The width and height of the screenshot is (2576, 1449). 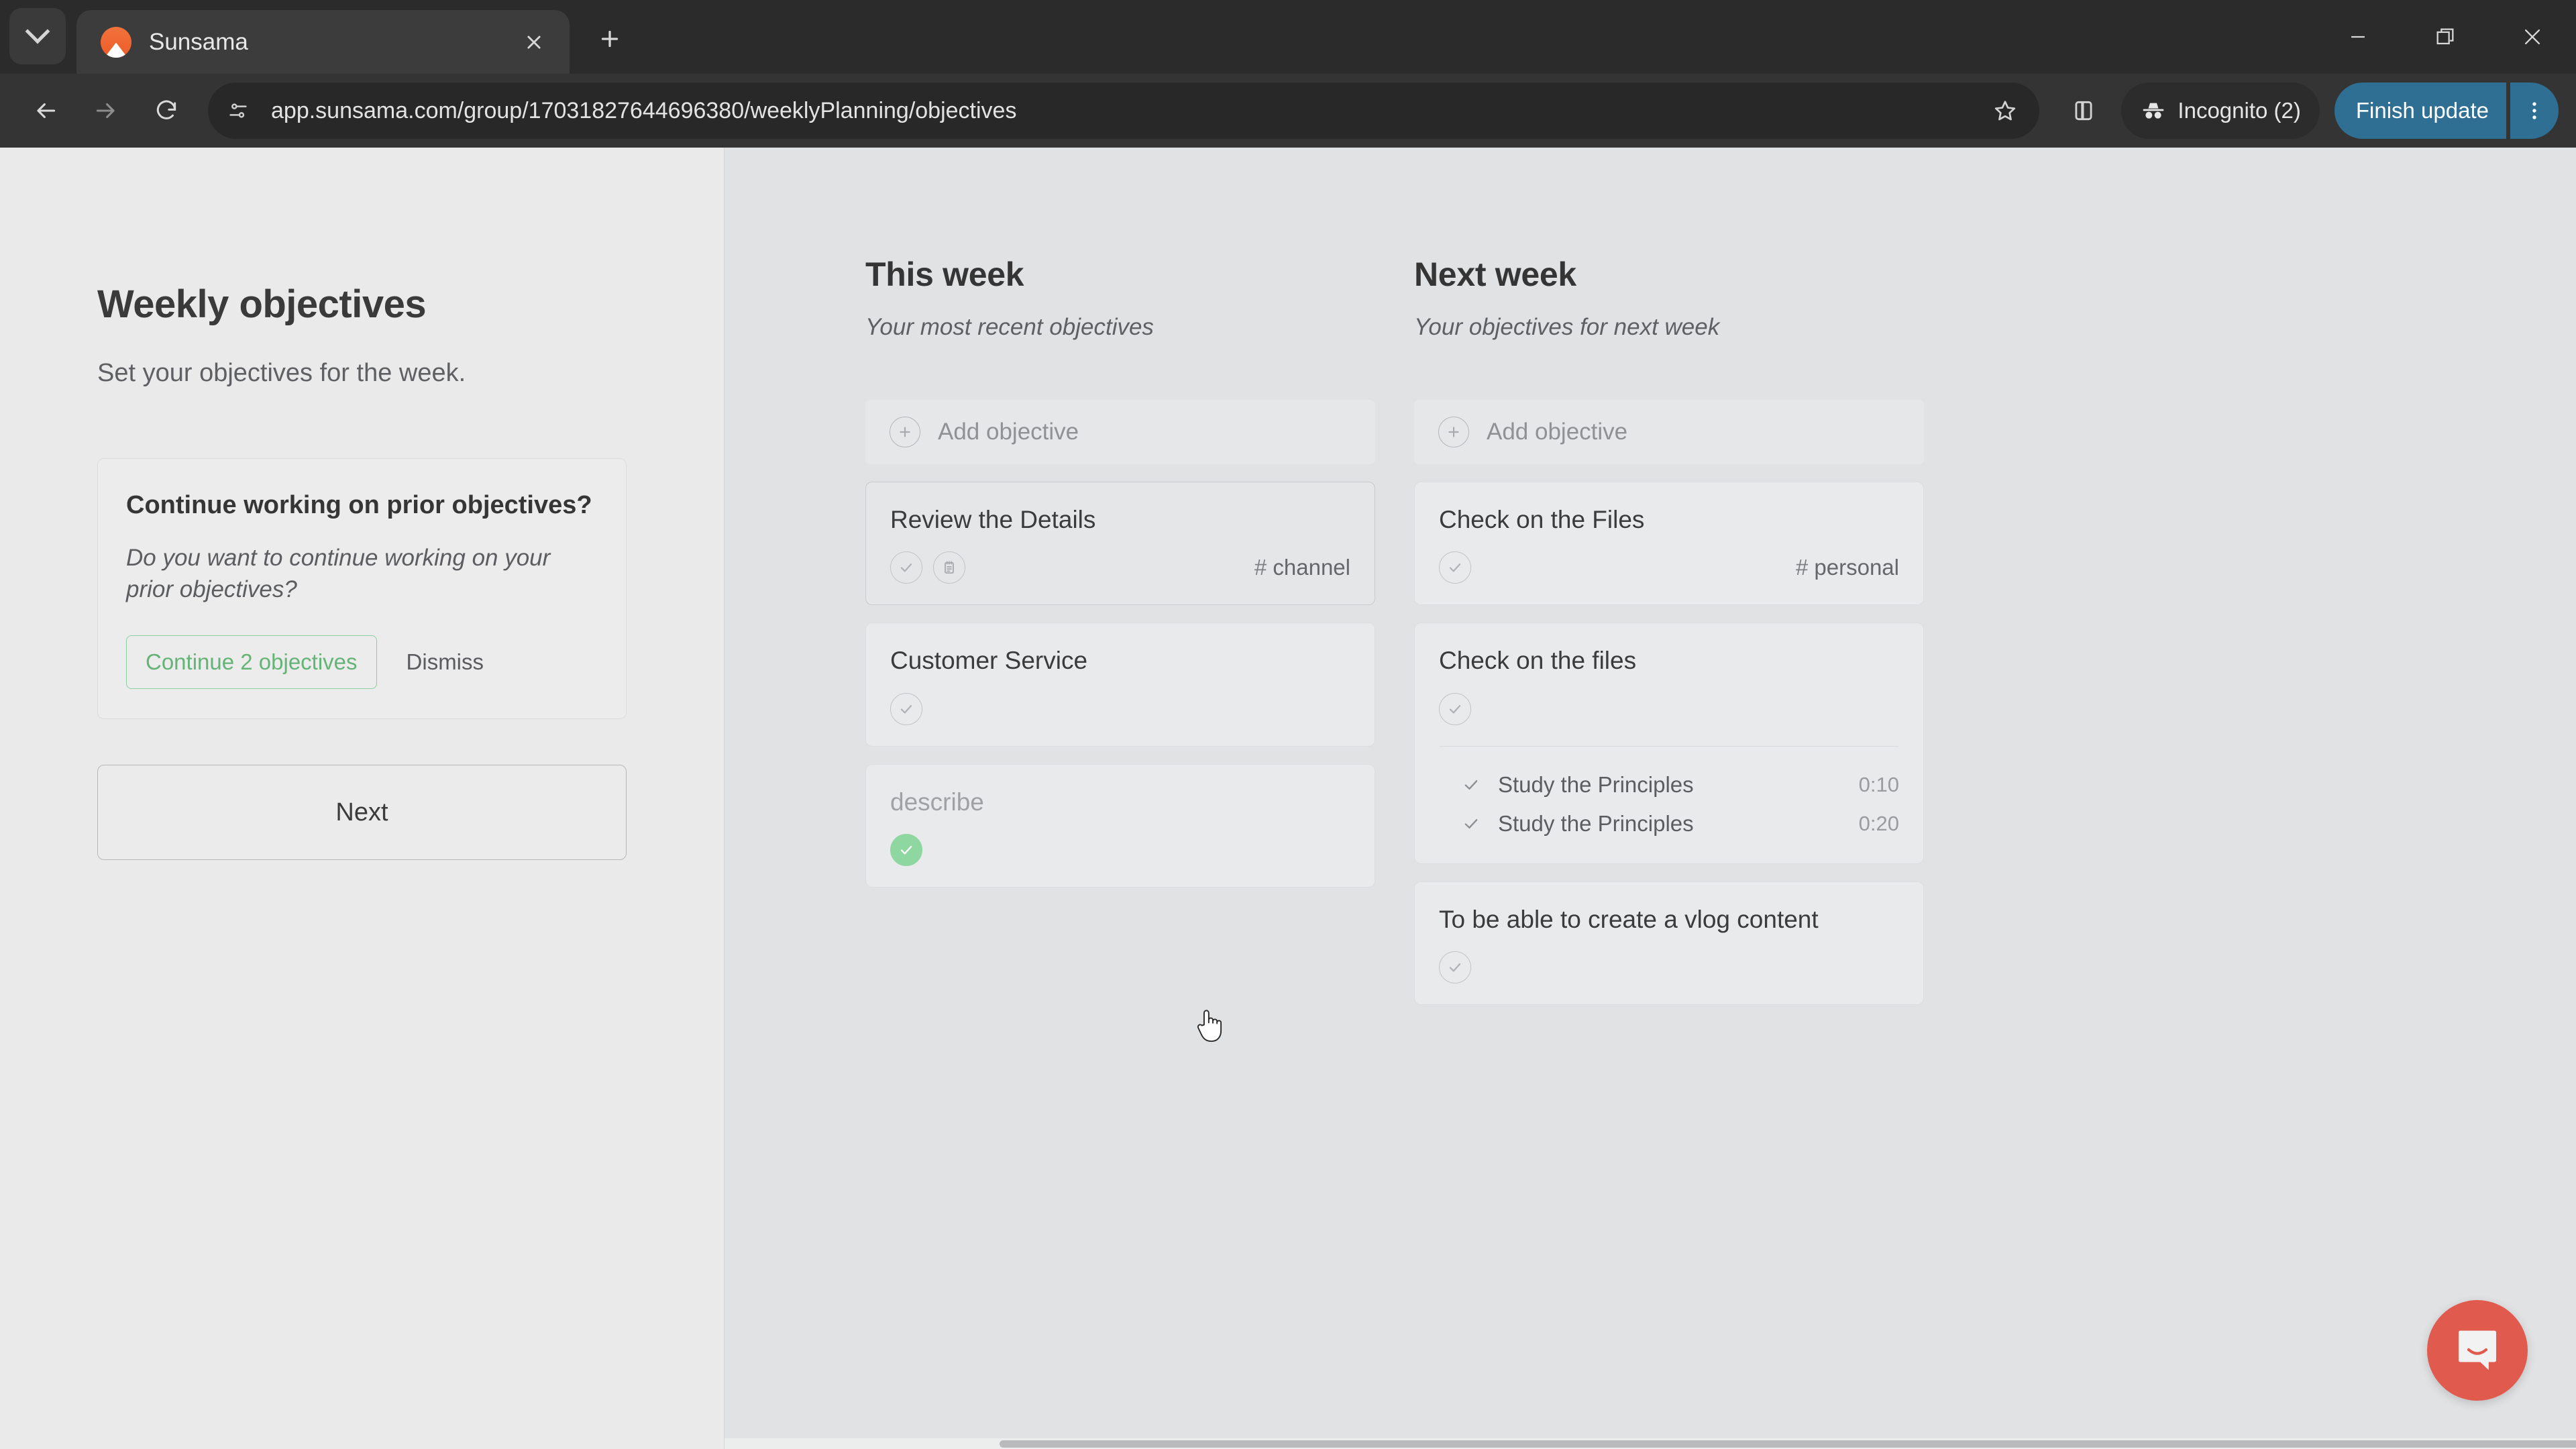 I want to click on objective-title: describe, so click(x=937, y=802).